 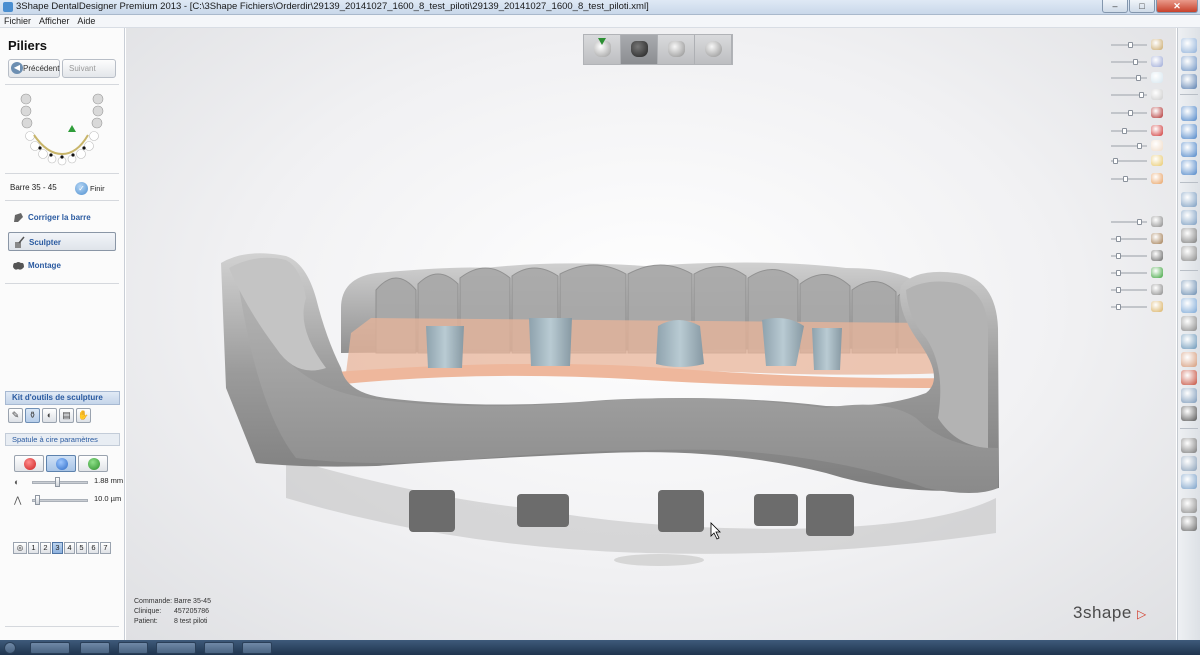 I want to click on user-icon, so click(x=1189, y=305).